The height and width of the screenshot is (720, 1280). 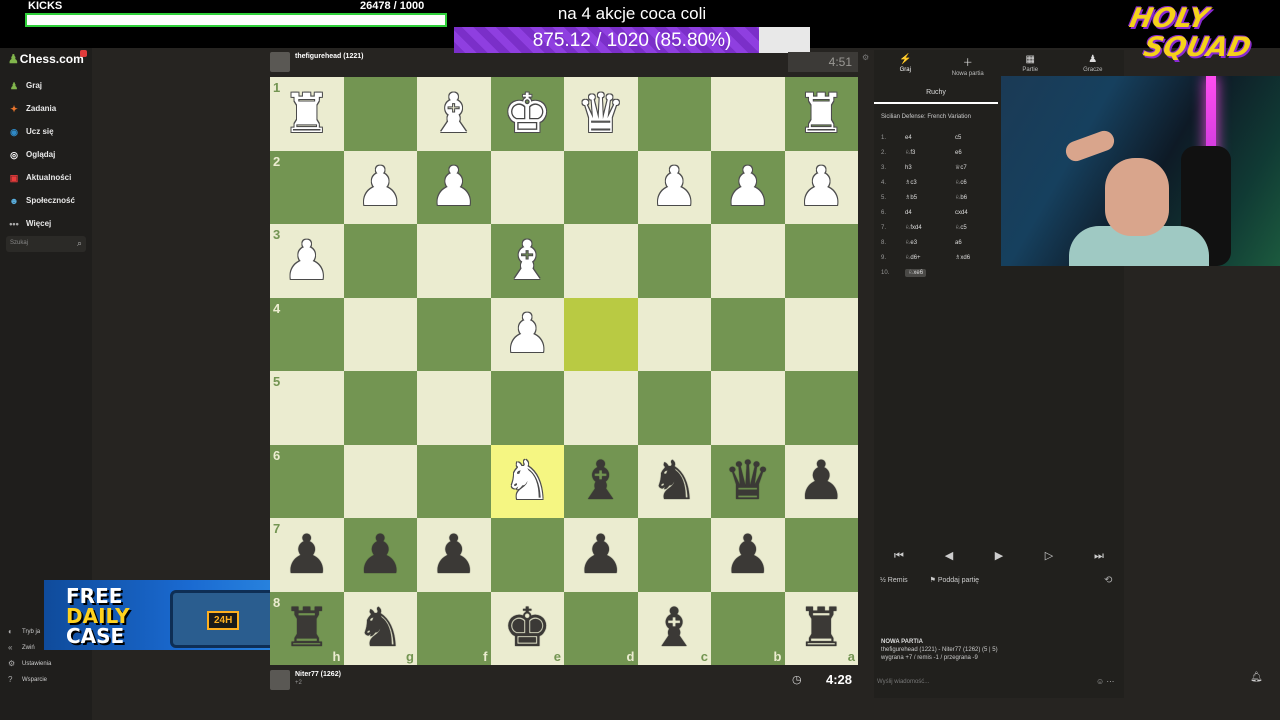 What do you see at coordinates (748, 334) in the screenshot?
I see `square-b4` at bounding box center [748, 334].